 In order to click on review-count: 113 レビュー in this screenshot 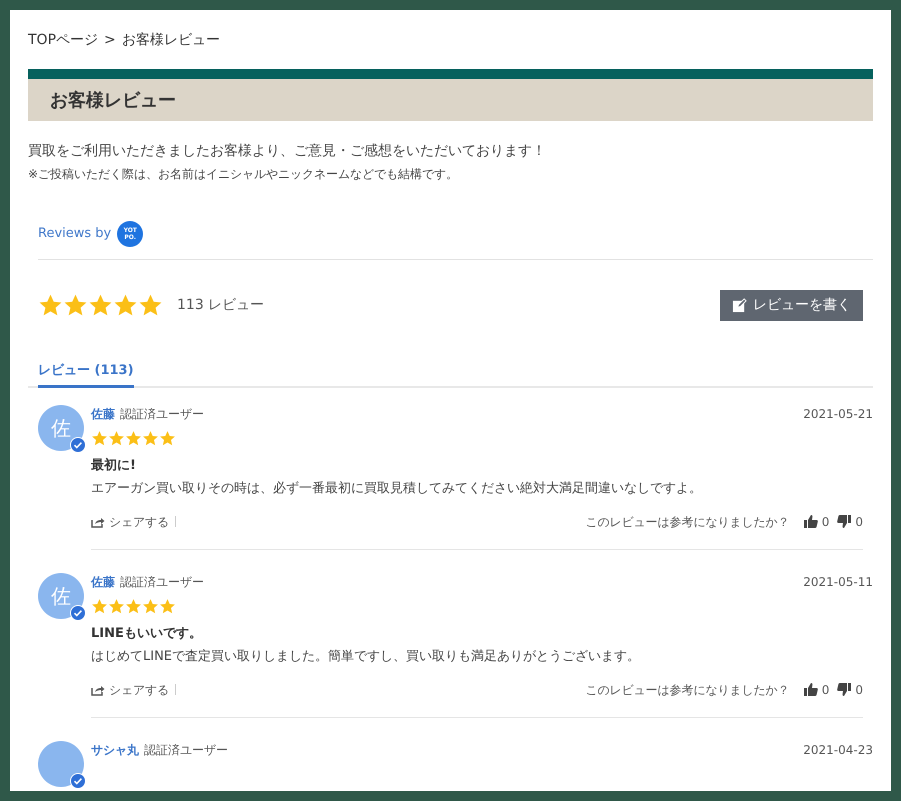, I will do `click(220, 305)`.